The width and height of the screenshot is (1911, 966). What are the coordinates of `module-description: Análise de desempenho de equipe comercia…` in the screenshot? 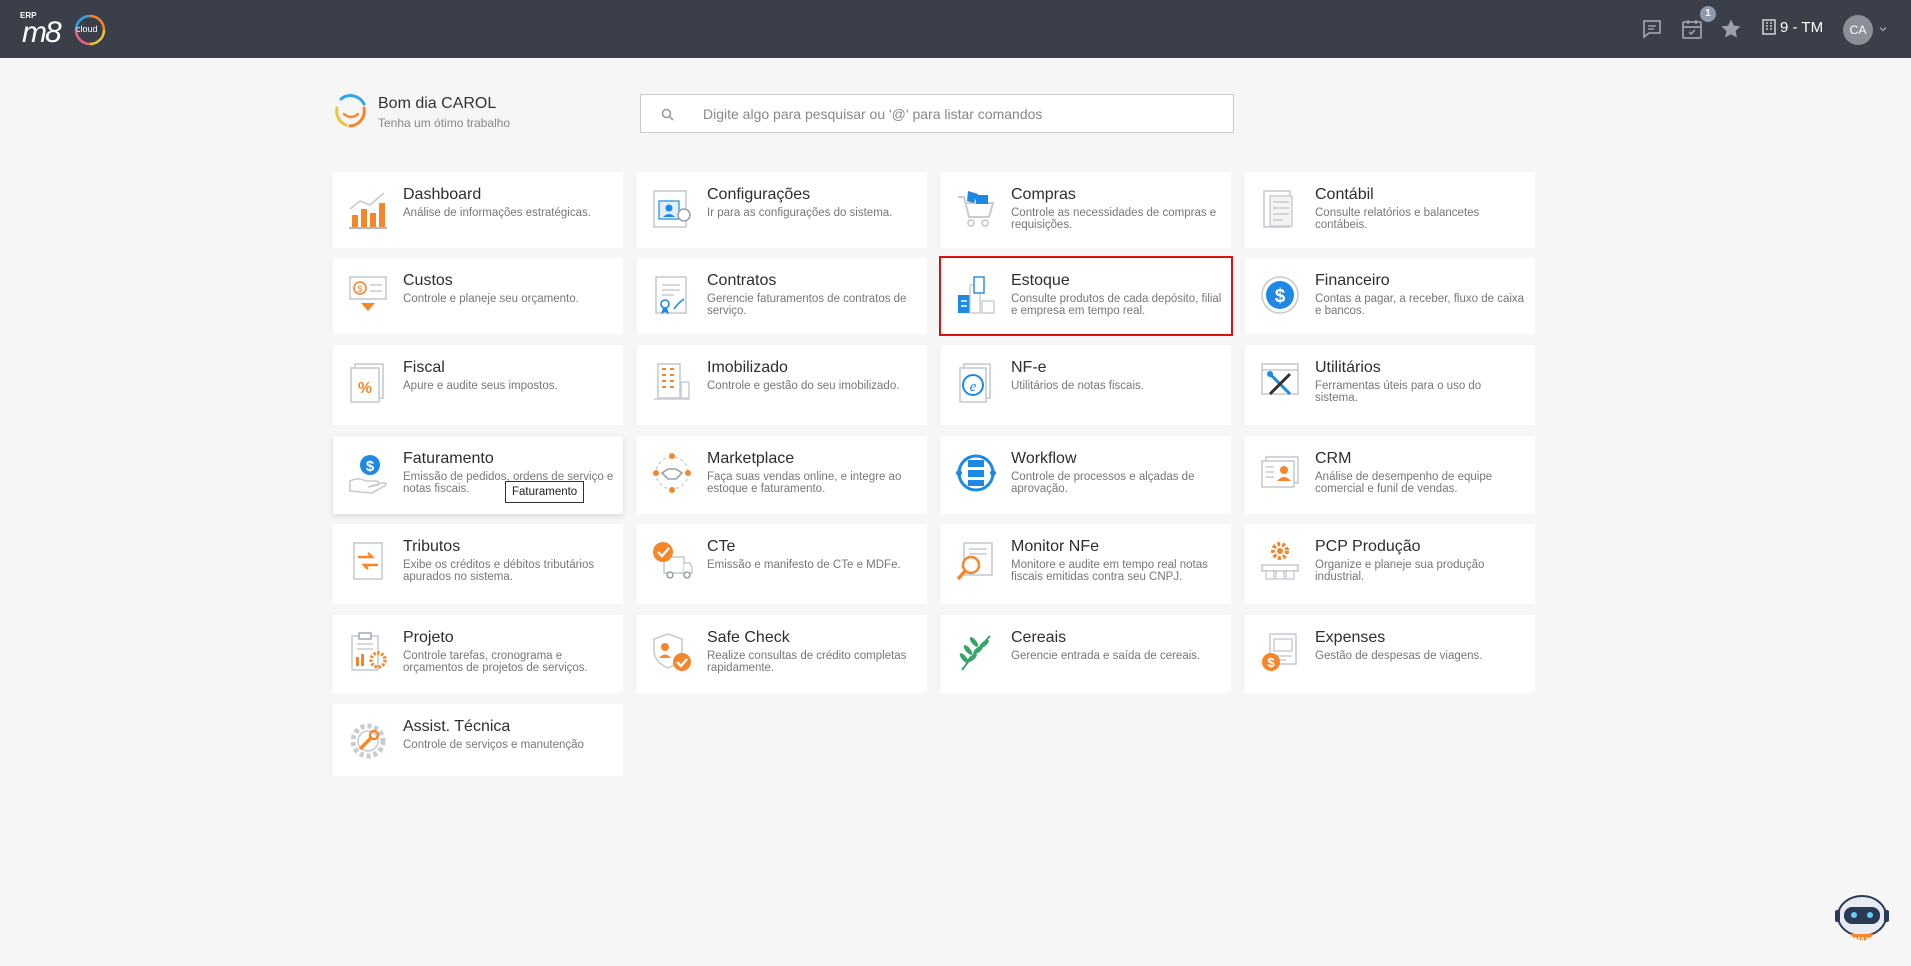 It's located at (1404, 483).